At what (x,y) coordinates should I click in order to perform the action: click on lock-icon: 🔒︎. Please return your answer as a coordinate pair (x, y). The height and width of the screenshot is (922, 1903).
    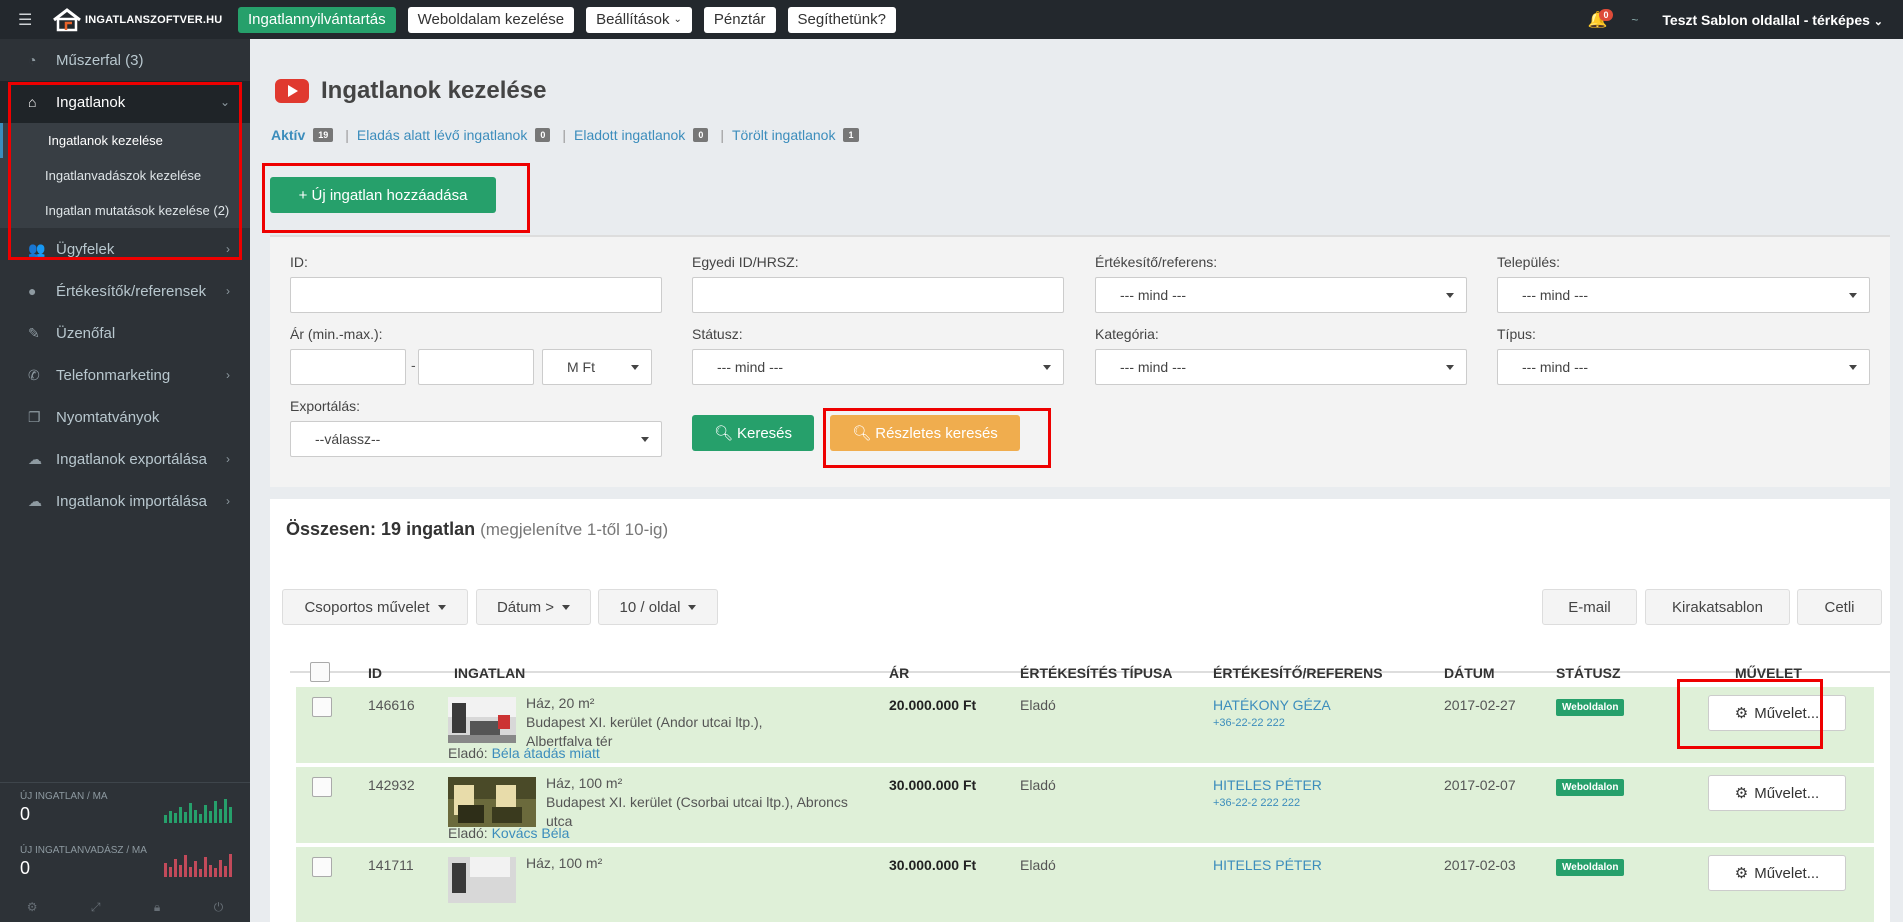
    Looking at the image, I should click on (157, 911).